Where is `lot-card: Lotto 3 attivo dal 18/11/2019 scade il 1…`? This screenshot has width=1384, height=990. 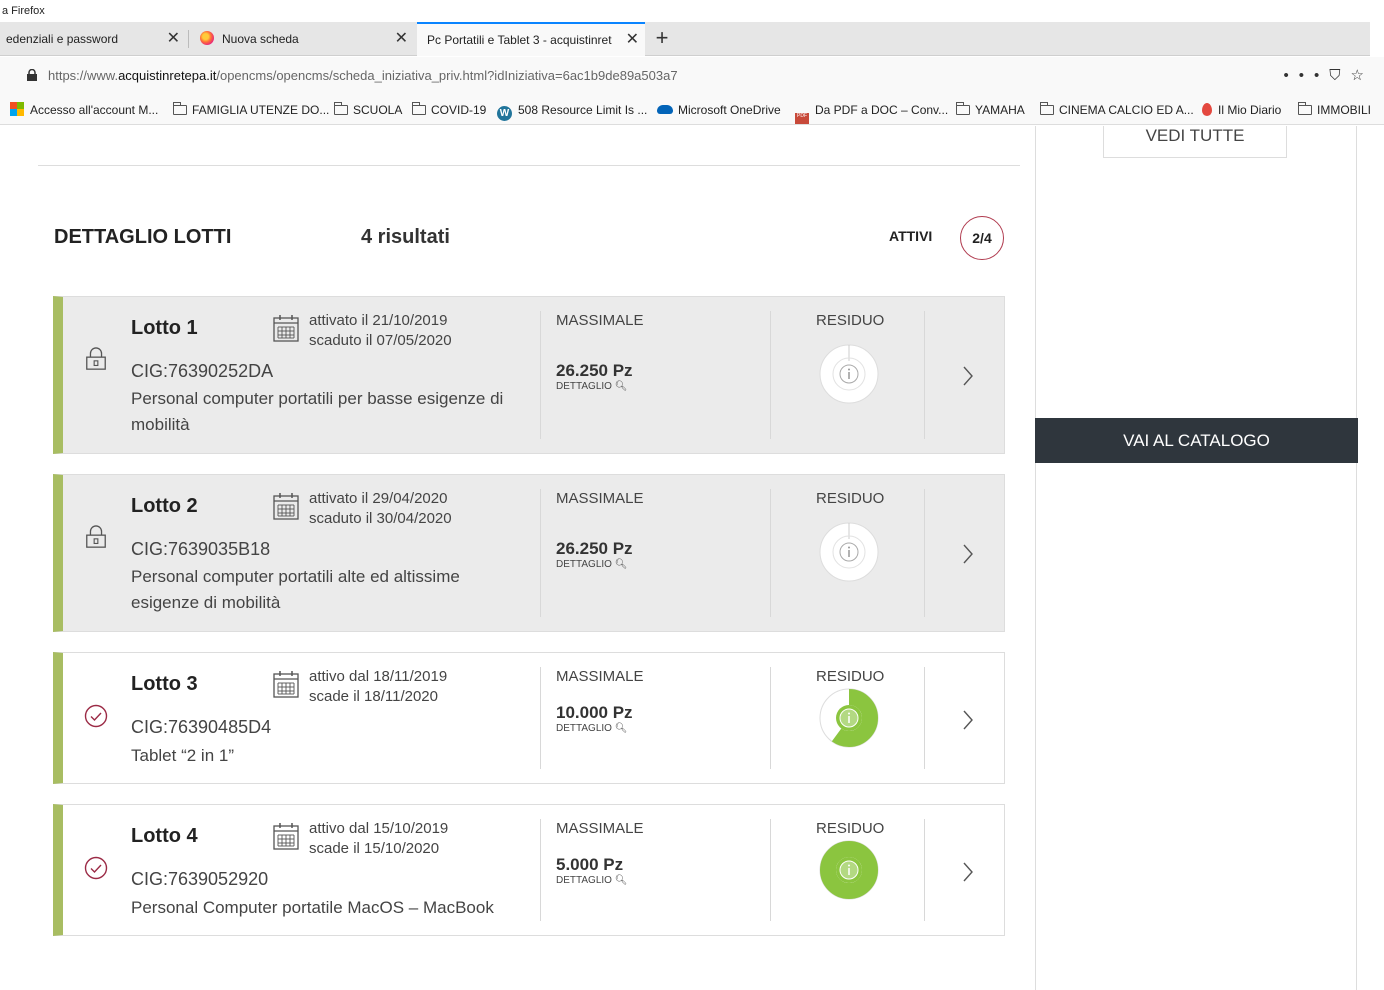 lot-card: Lotto 3 attivo dal 18/11/2019 scade il 1… is located at coordinates (529, 718).